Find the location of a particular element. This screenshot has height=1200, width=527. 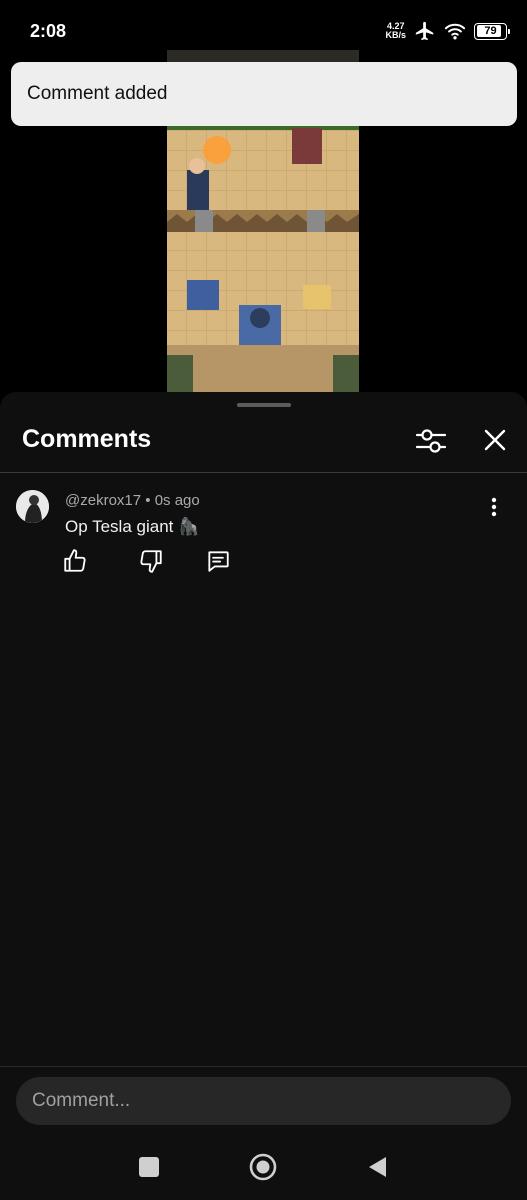

filter-button is located at coordinates (431, 441).